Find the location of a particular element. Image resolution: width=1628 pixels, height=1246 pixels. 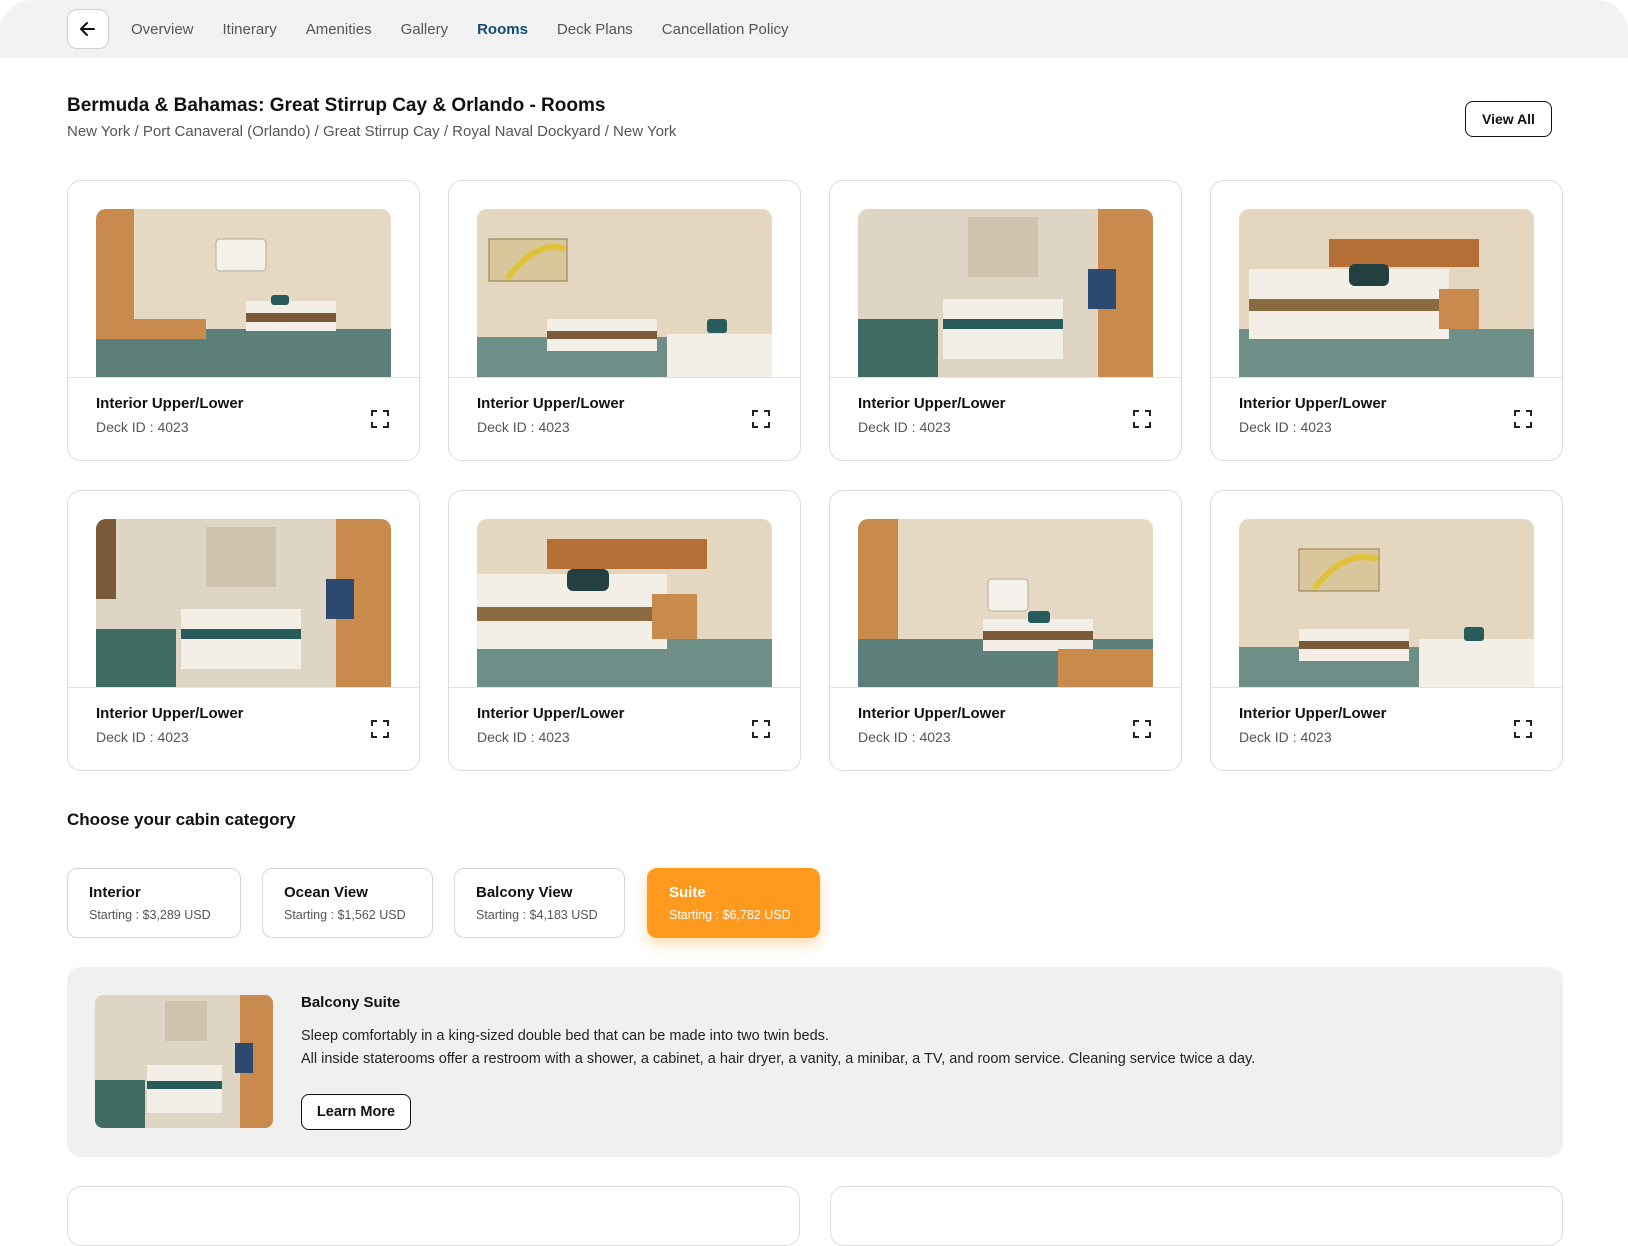

cabin-detail-title: Balcony Suite is located at coordinates (351, 1002).